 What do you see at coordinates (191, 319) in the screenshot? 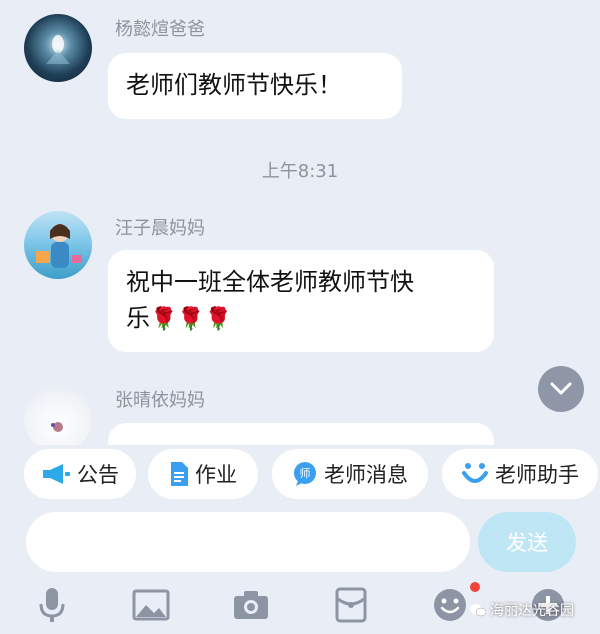
I see `rose-emoji: 🌹🌹🌹` at bounding box center [191, 319].